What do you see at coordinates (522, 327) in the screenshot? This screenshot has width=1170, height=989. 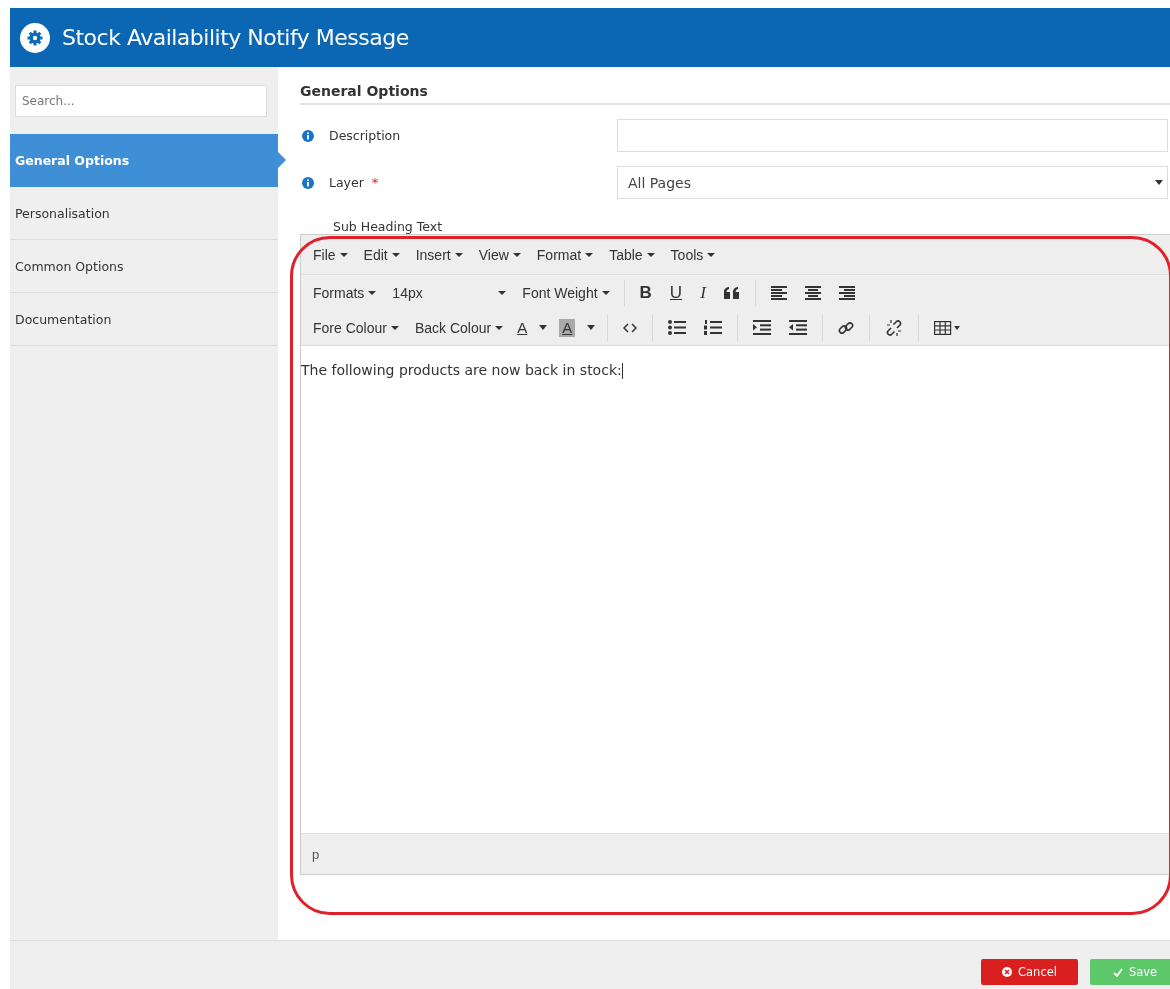 I see `text-colour-button: A` at bounding box center [522, 327].